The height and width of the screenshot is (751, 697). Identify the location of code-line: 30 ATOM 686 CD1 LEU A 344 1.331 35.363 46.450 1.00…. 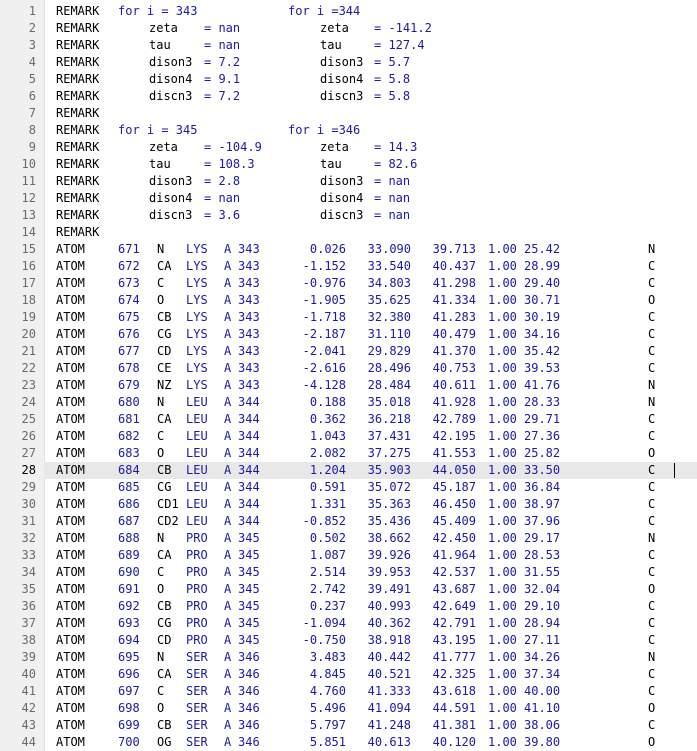
(359, 504).